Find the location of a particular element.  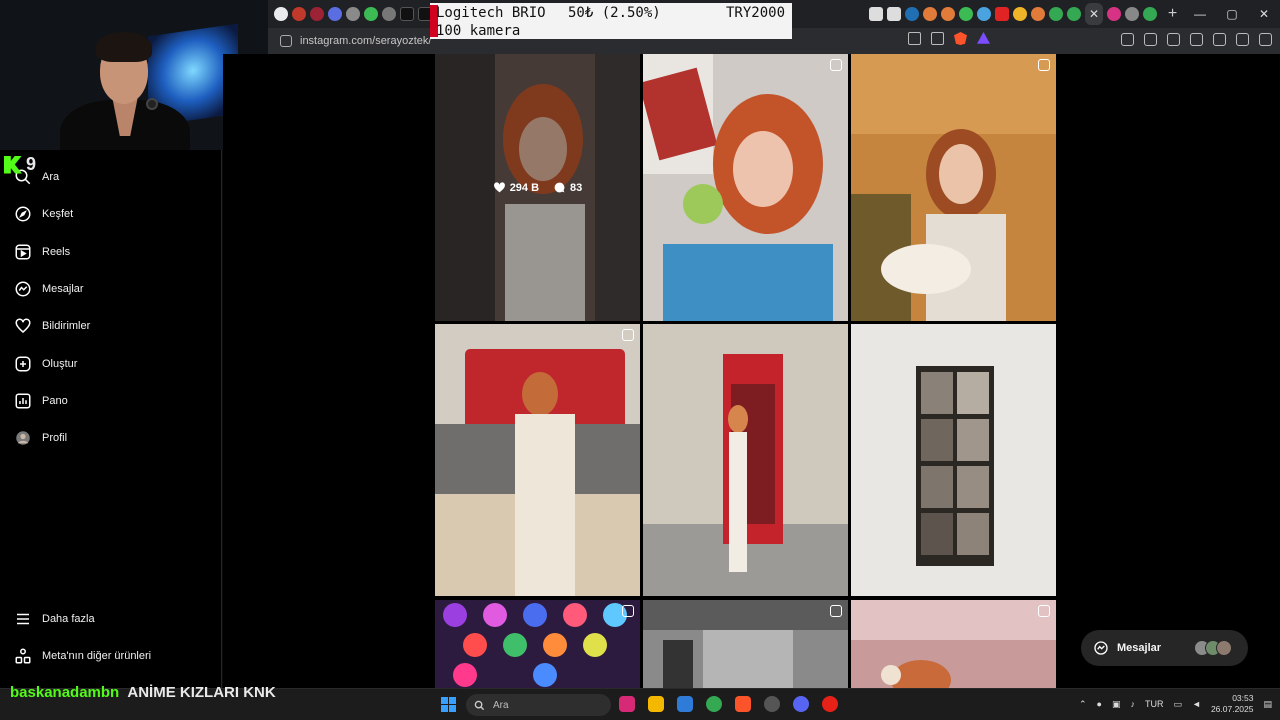

site-settings-icon is located at coordinates (286, 41).